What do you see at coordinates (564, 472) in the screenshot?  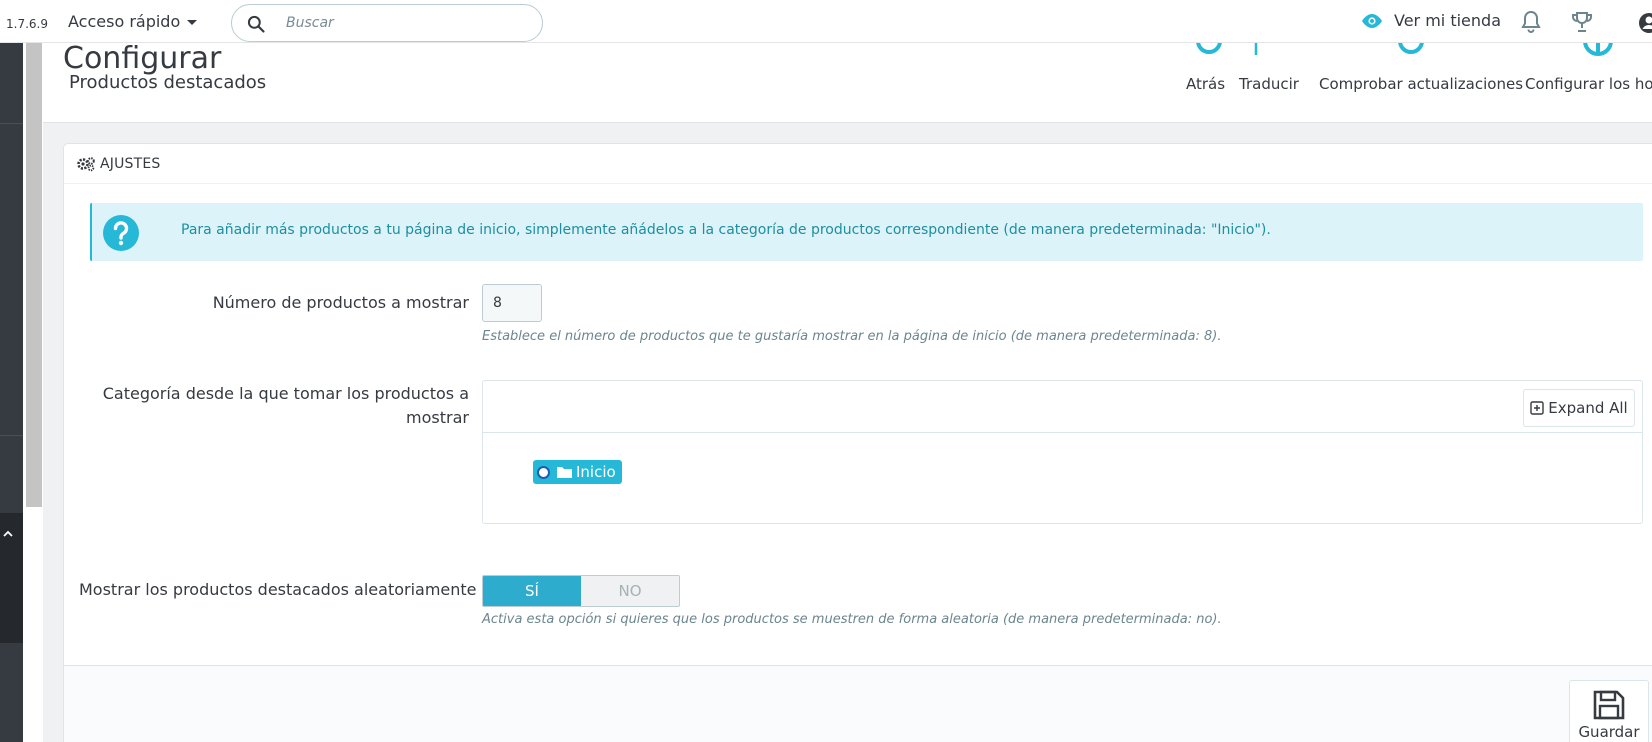 I see `folder-icon` at bounding box center [564, 472].